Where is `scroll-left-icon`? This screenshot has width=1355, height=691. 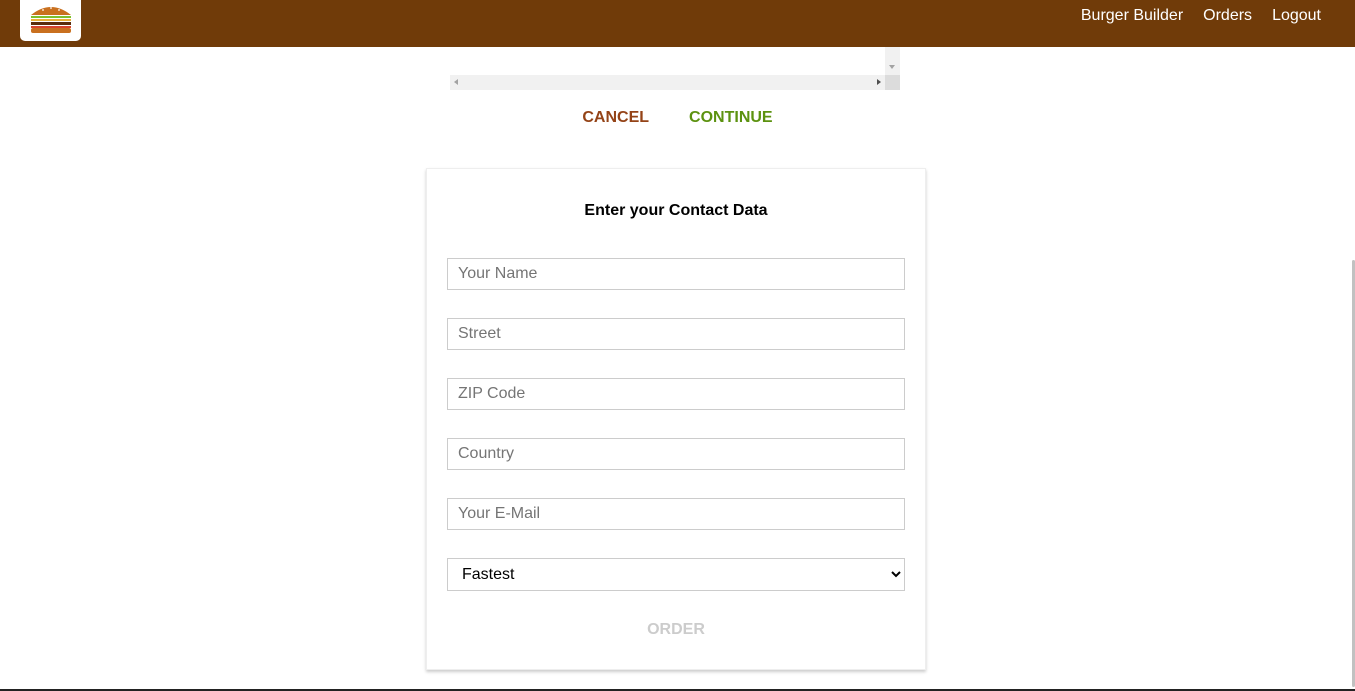 scroll-left-icon is located at coordinates (456, 82).